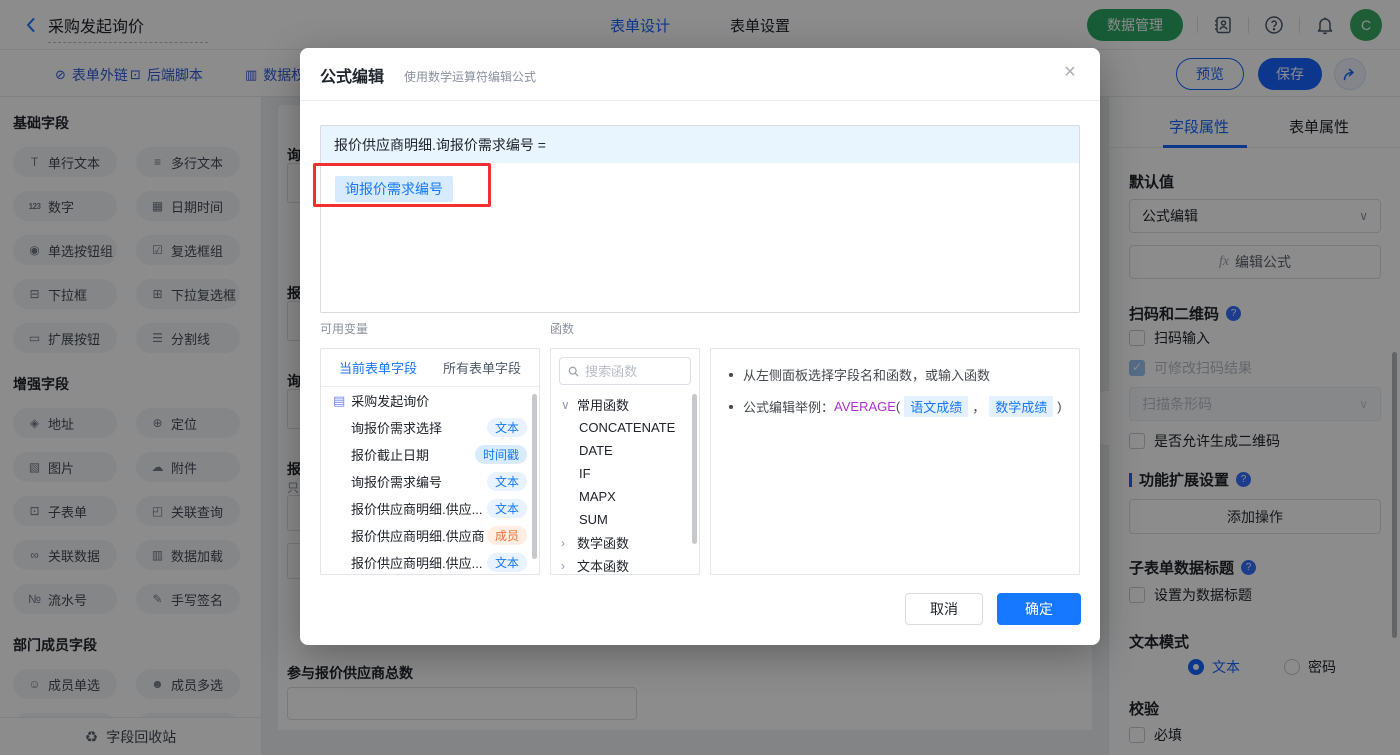 This screenshot has width=1400, height=755. Describe the element at coordinates (390, 401) in the screenshot. I see `root-form-name: 采购发起询价` at that location.